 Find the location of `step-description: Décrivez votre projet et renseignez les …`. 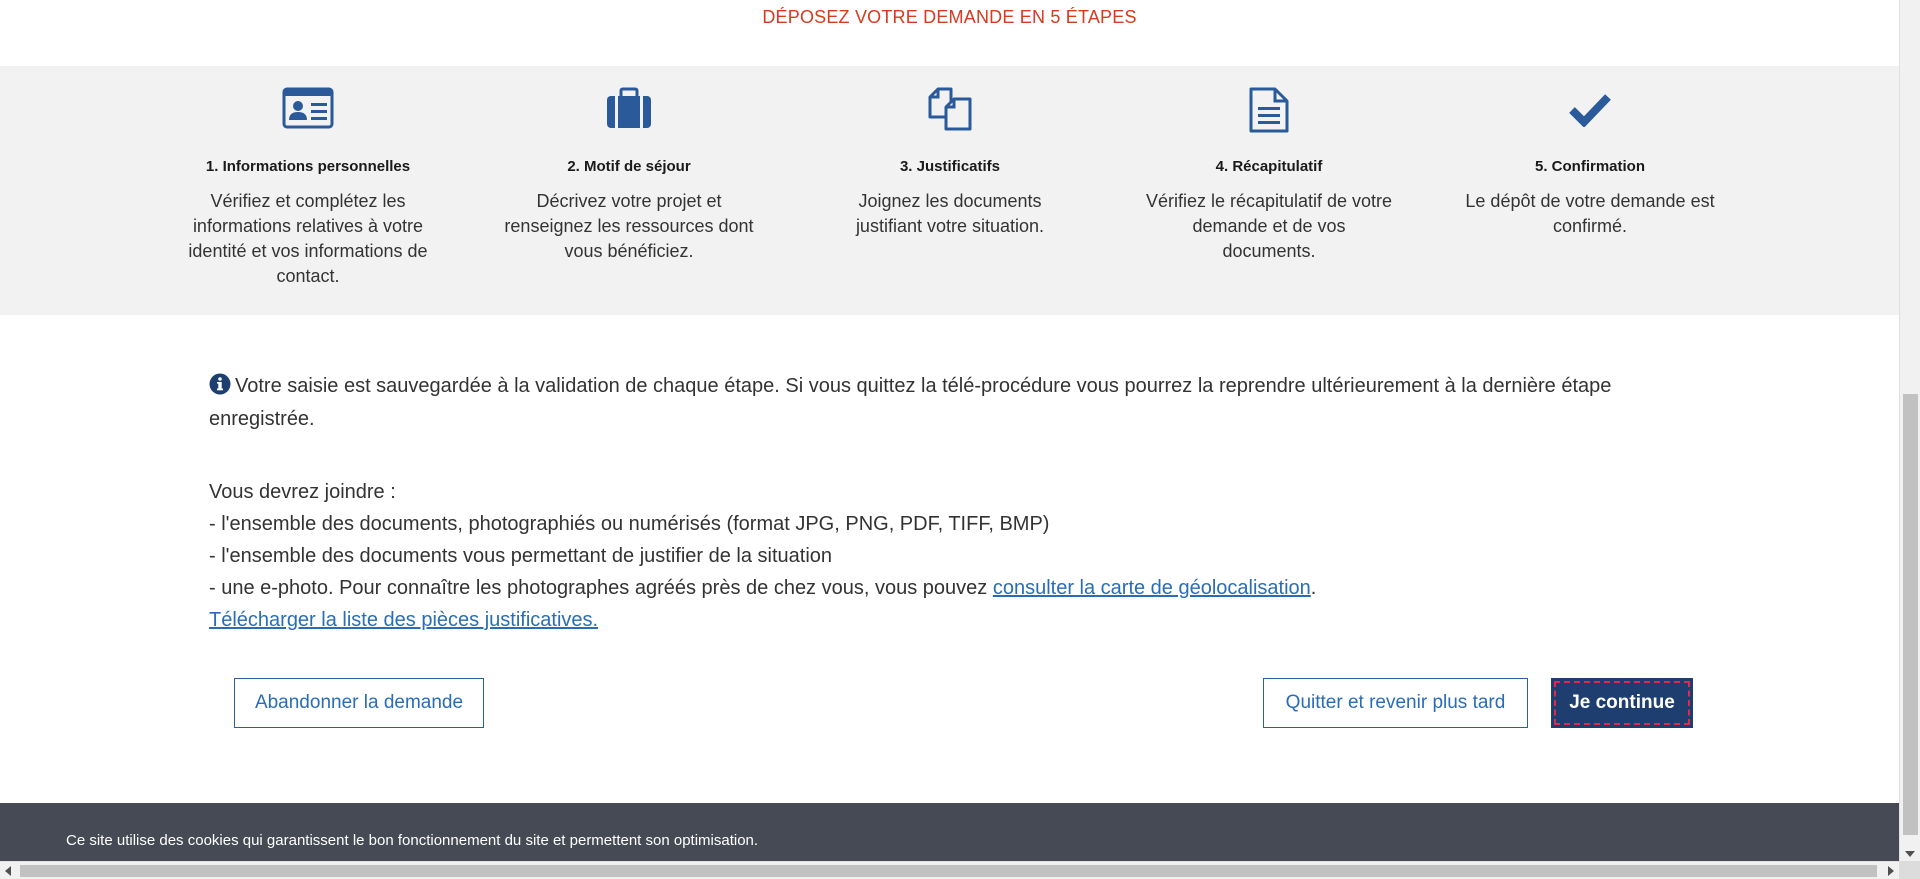

step-description: Décrivez votre projet et renseignez les … is located at coordinates (629, 226).